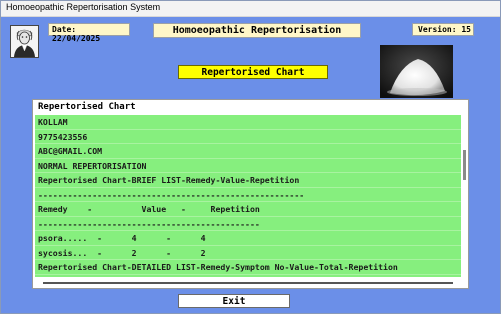 This screenshot has height=314, width=501. Describe the element at coordinates (416, 71) in the screenshot. I see `white-powder-photo` at that location.